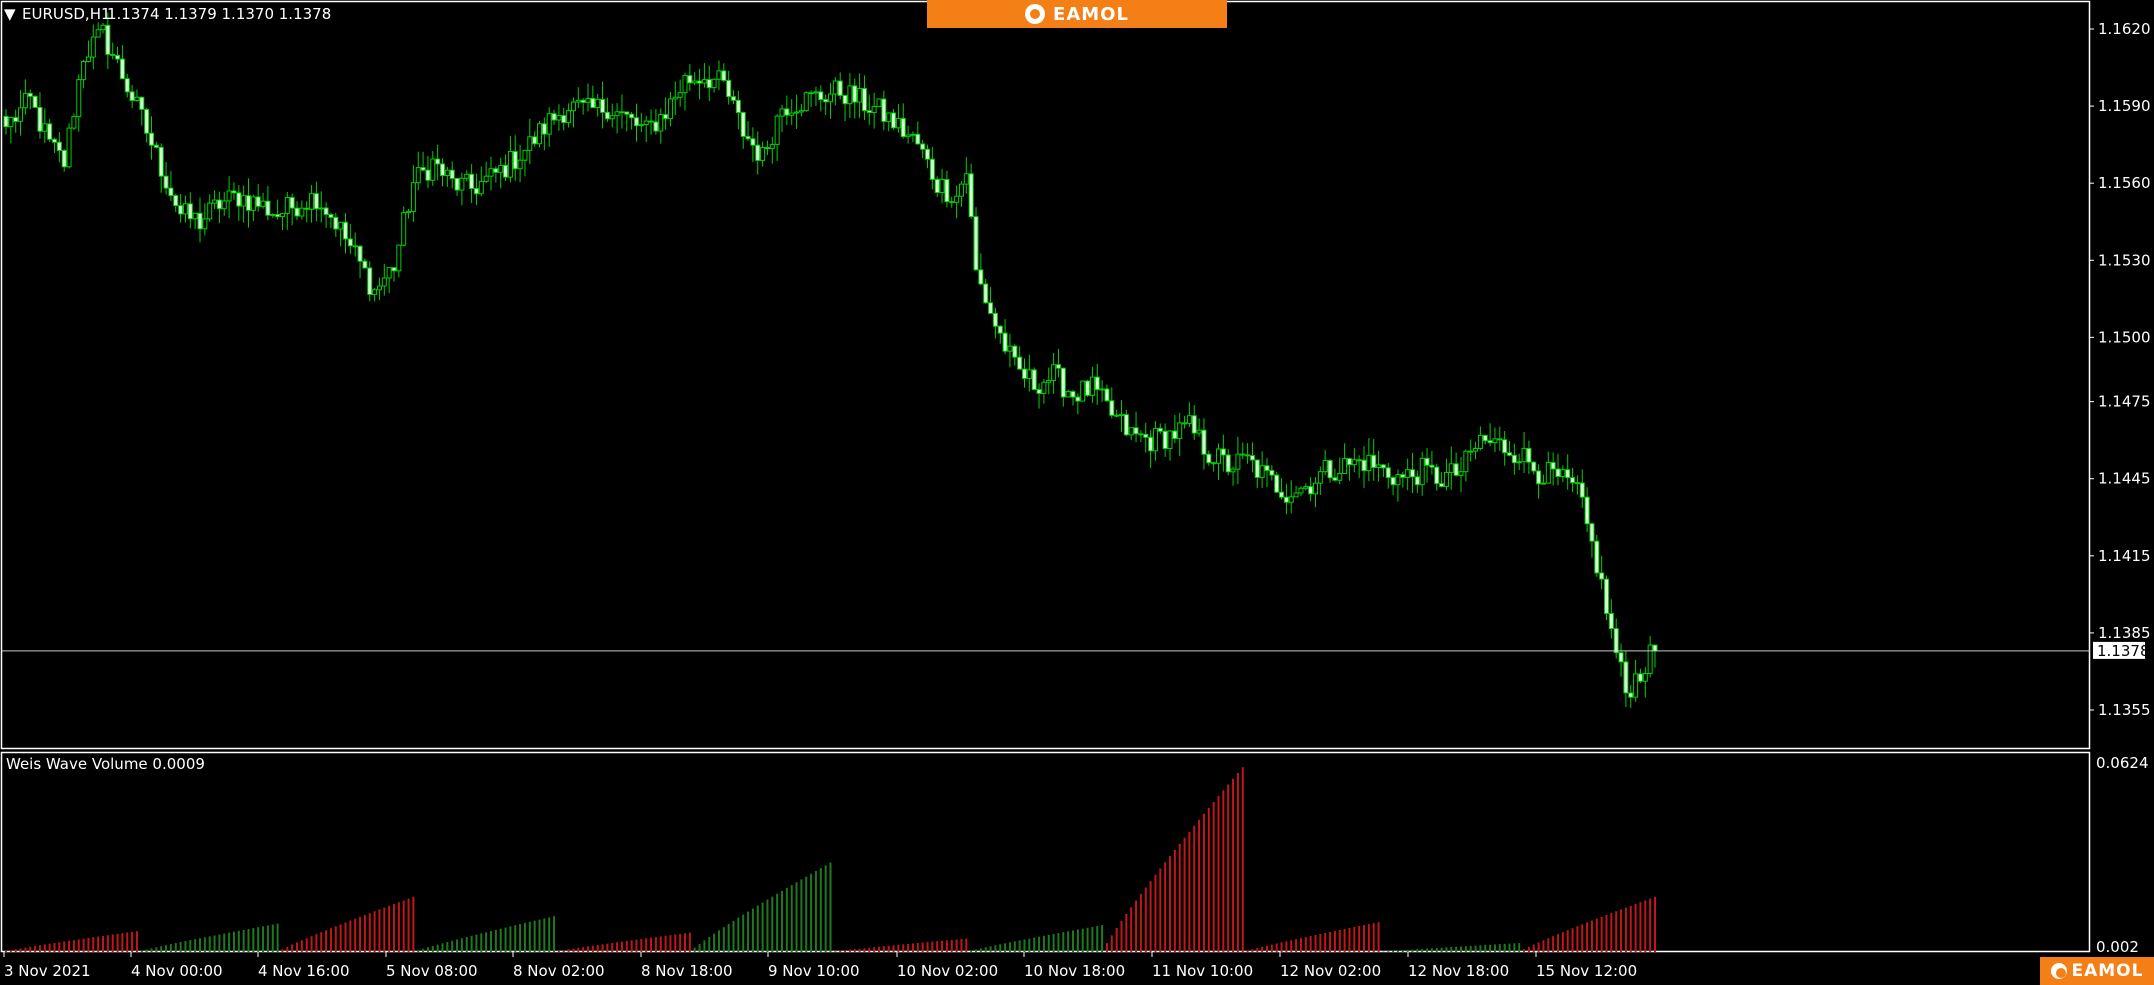  What do you see at coordinates (2124, 337) in the screenshot?
I see `price-tick-label: 1.1500` at bounding box center [2124, 337].